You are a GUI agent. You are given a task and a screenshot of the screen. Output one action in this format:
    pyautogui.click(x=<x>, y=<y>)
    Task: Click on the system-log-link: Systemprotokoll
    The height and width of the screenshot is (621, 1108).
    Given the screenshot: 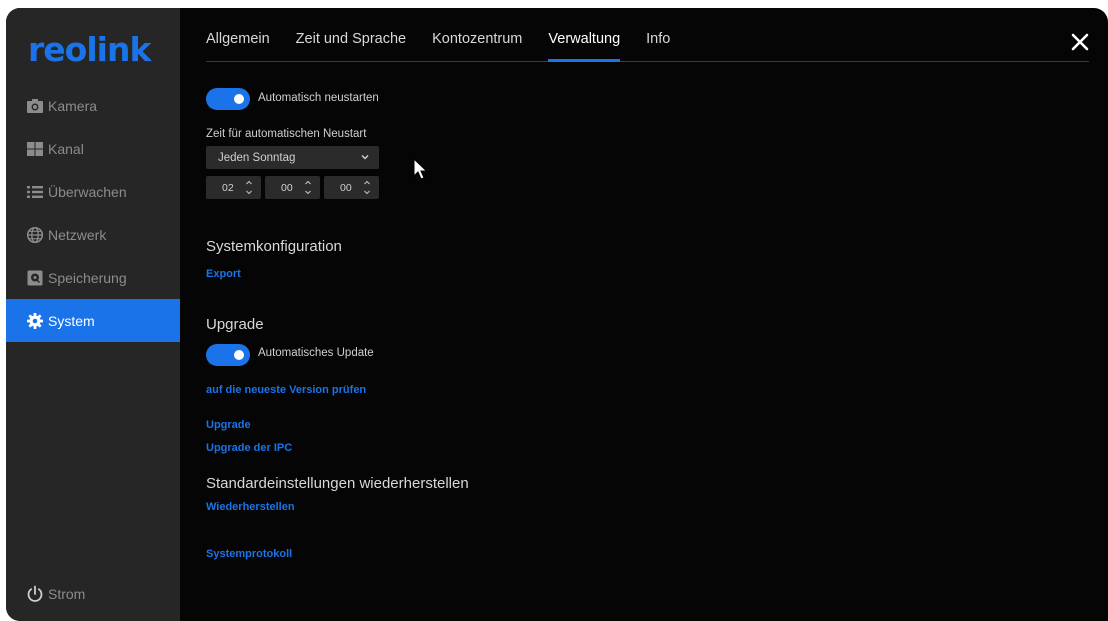 What is the action you would take?
    pyautogui.click(x=249, y=554)
    